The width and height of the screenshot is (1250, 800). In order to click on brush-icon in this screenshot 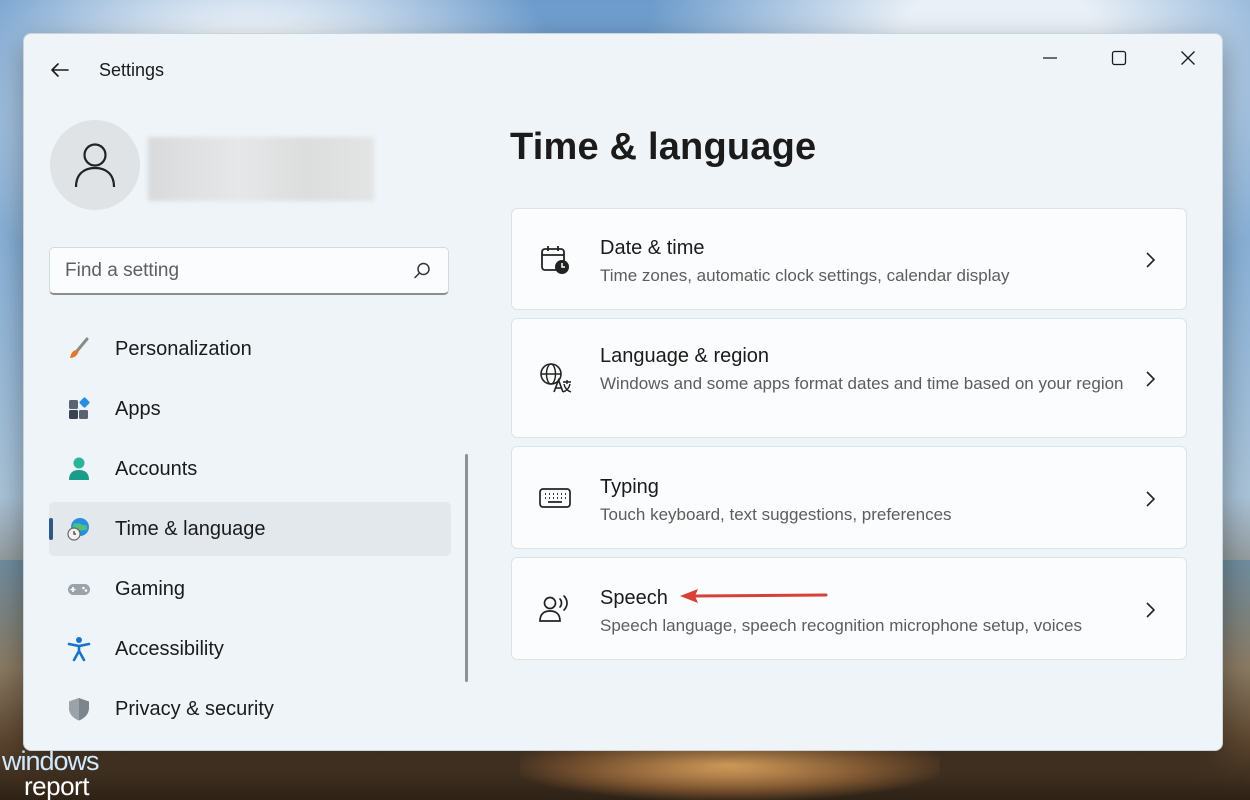, I will do `click(79, 349)`.